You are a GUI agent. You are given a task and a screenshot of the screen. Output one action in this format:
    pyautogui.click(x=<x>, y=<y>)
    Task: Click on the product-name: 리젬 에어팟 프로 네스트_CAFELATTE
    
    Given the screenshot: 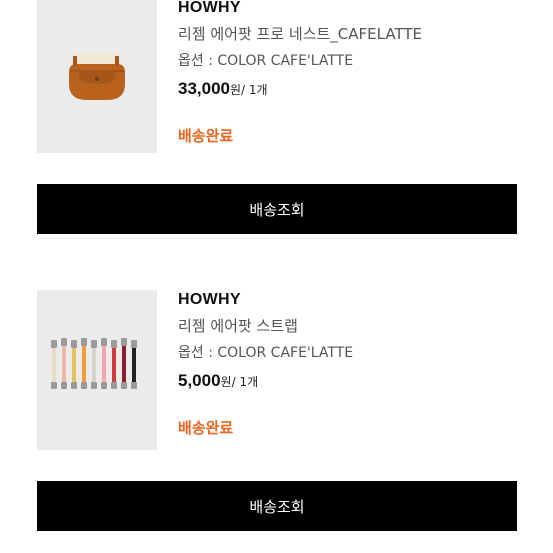 What is the action you would take?
    pyautogui.click(x=300, y=34)
    